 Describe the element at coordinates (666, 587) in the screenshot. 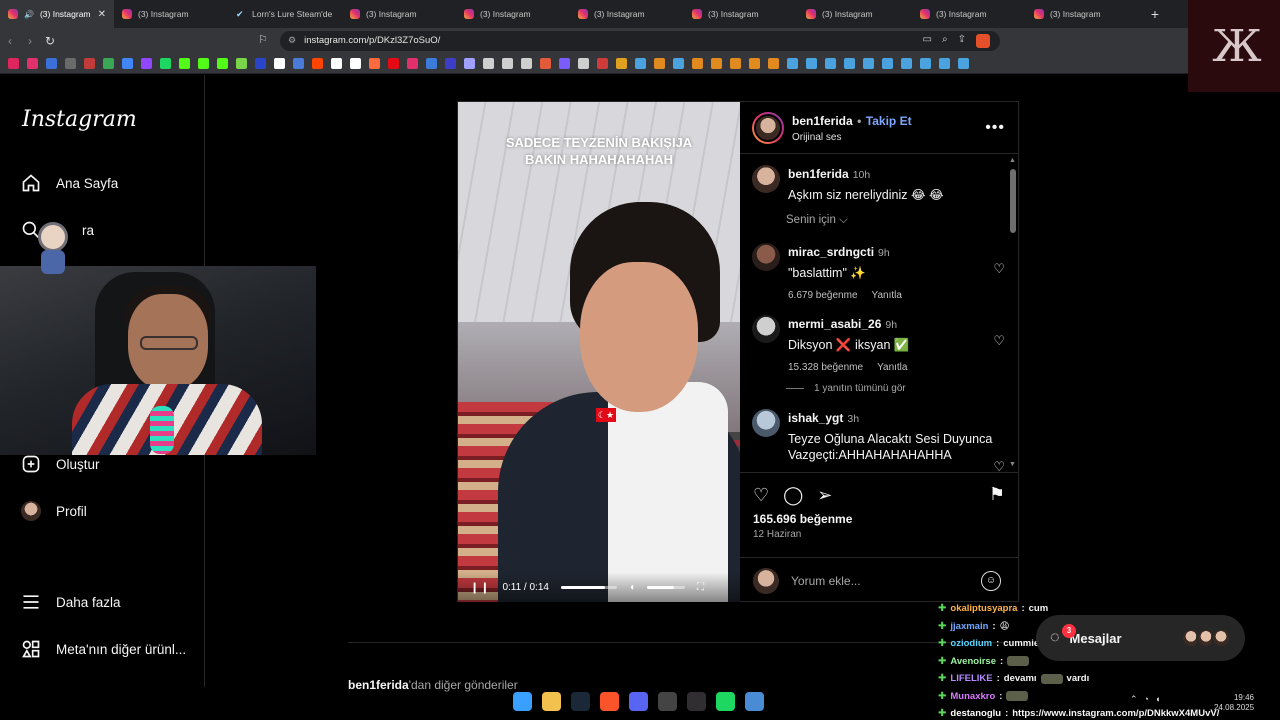

I see `volume-slider` at that location.